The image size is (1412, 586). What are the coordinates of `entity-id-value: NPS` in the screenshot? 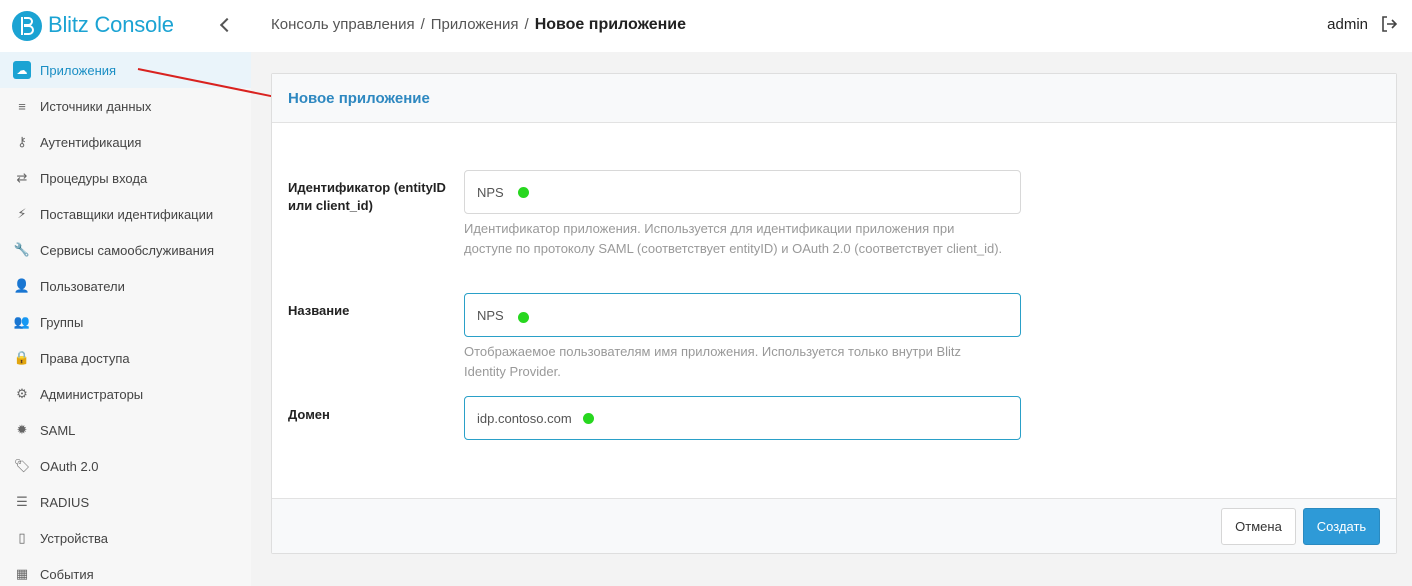 It's located at (490, 192).